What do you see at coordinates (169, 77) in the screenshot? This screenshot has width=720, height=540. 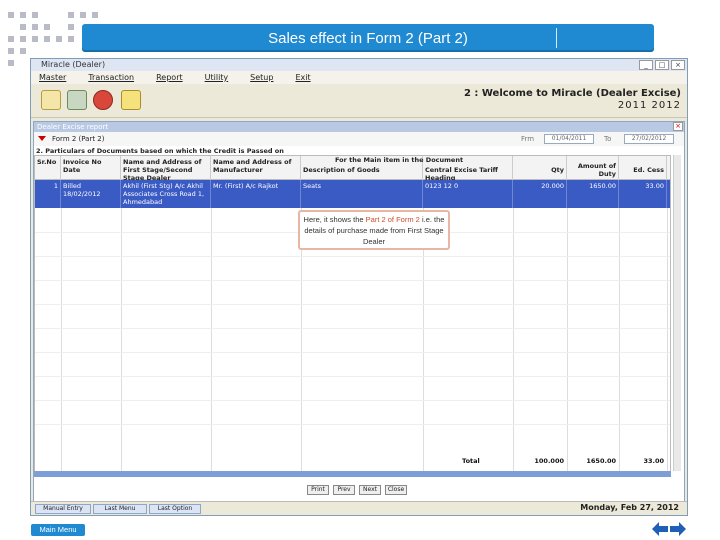 I see `menu-report: Report` at bounding box center [169, 77].